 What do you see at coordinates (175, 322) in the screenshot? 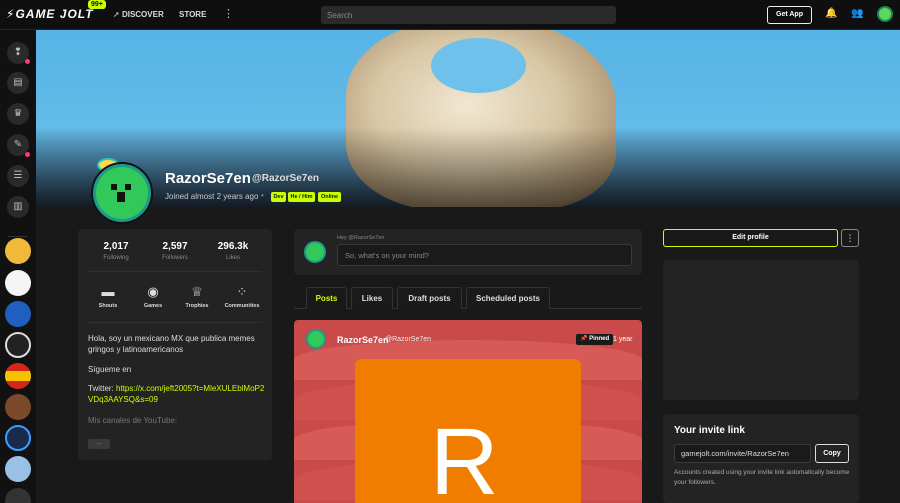
I see `actions-divider` at bounding box center [175, 322].